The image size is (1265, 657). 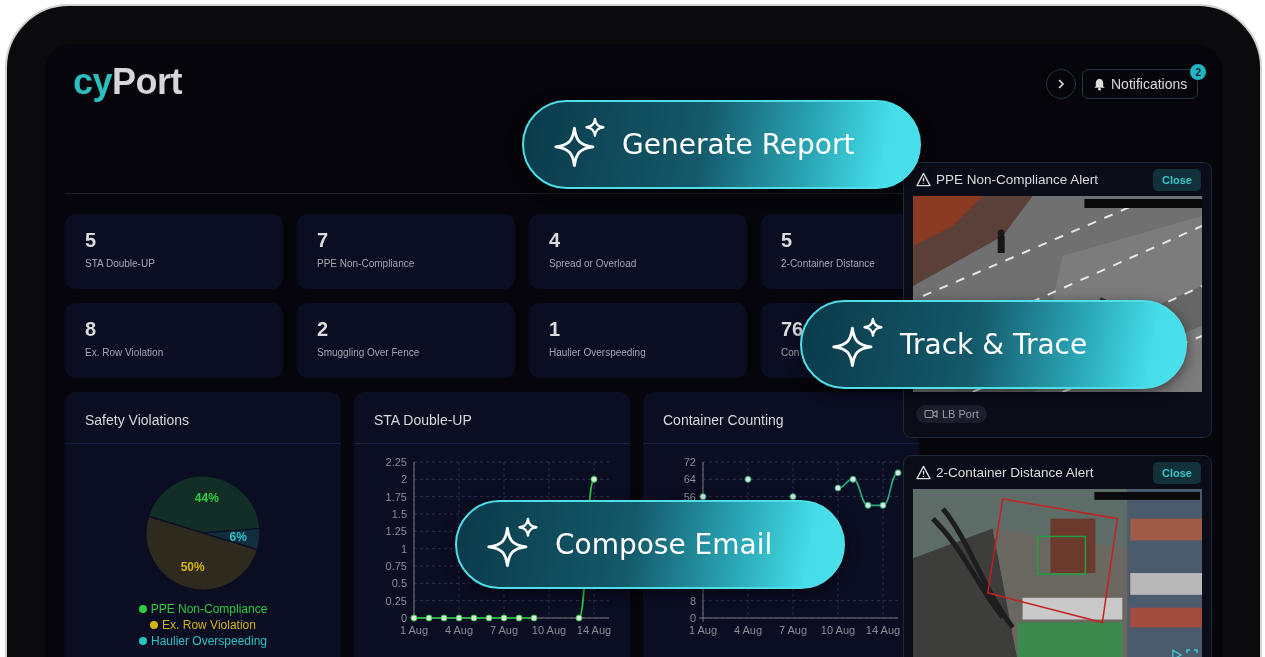 What do you see at coordinates (209, 609) in the screenshot?
I see `legend-label: PPE Non-Compliance` at bounding box center [209, 609].